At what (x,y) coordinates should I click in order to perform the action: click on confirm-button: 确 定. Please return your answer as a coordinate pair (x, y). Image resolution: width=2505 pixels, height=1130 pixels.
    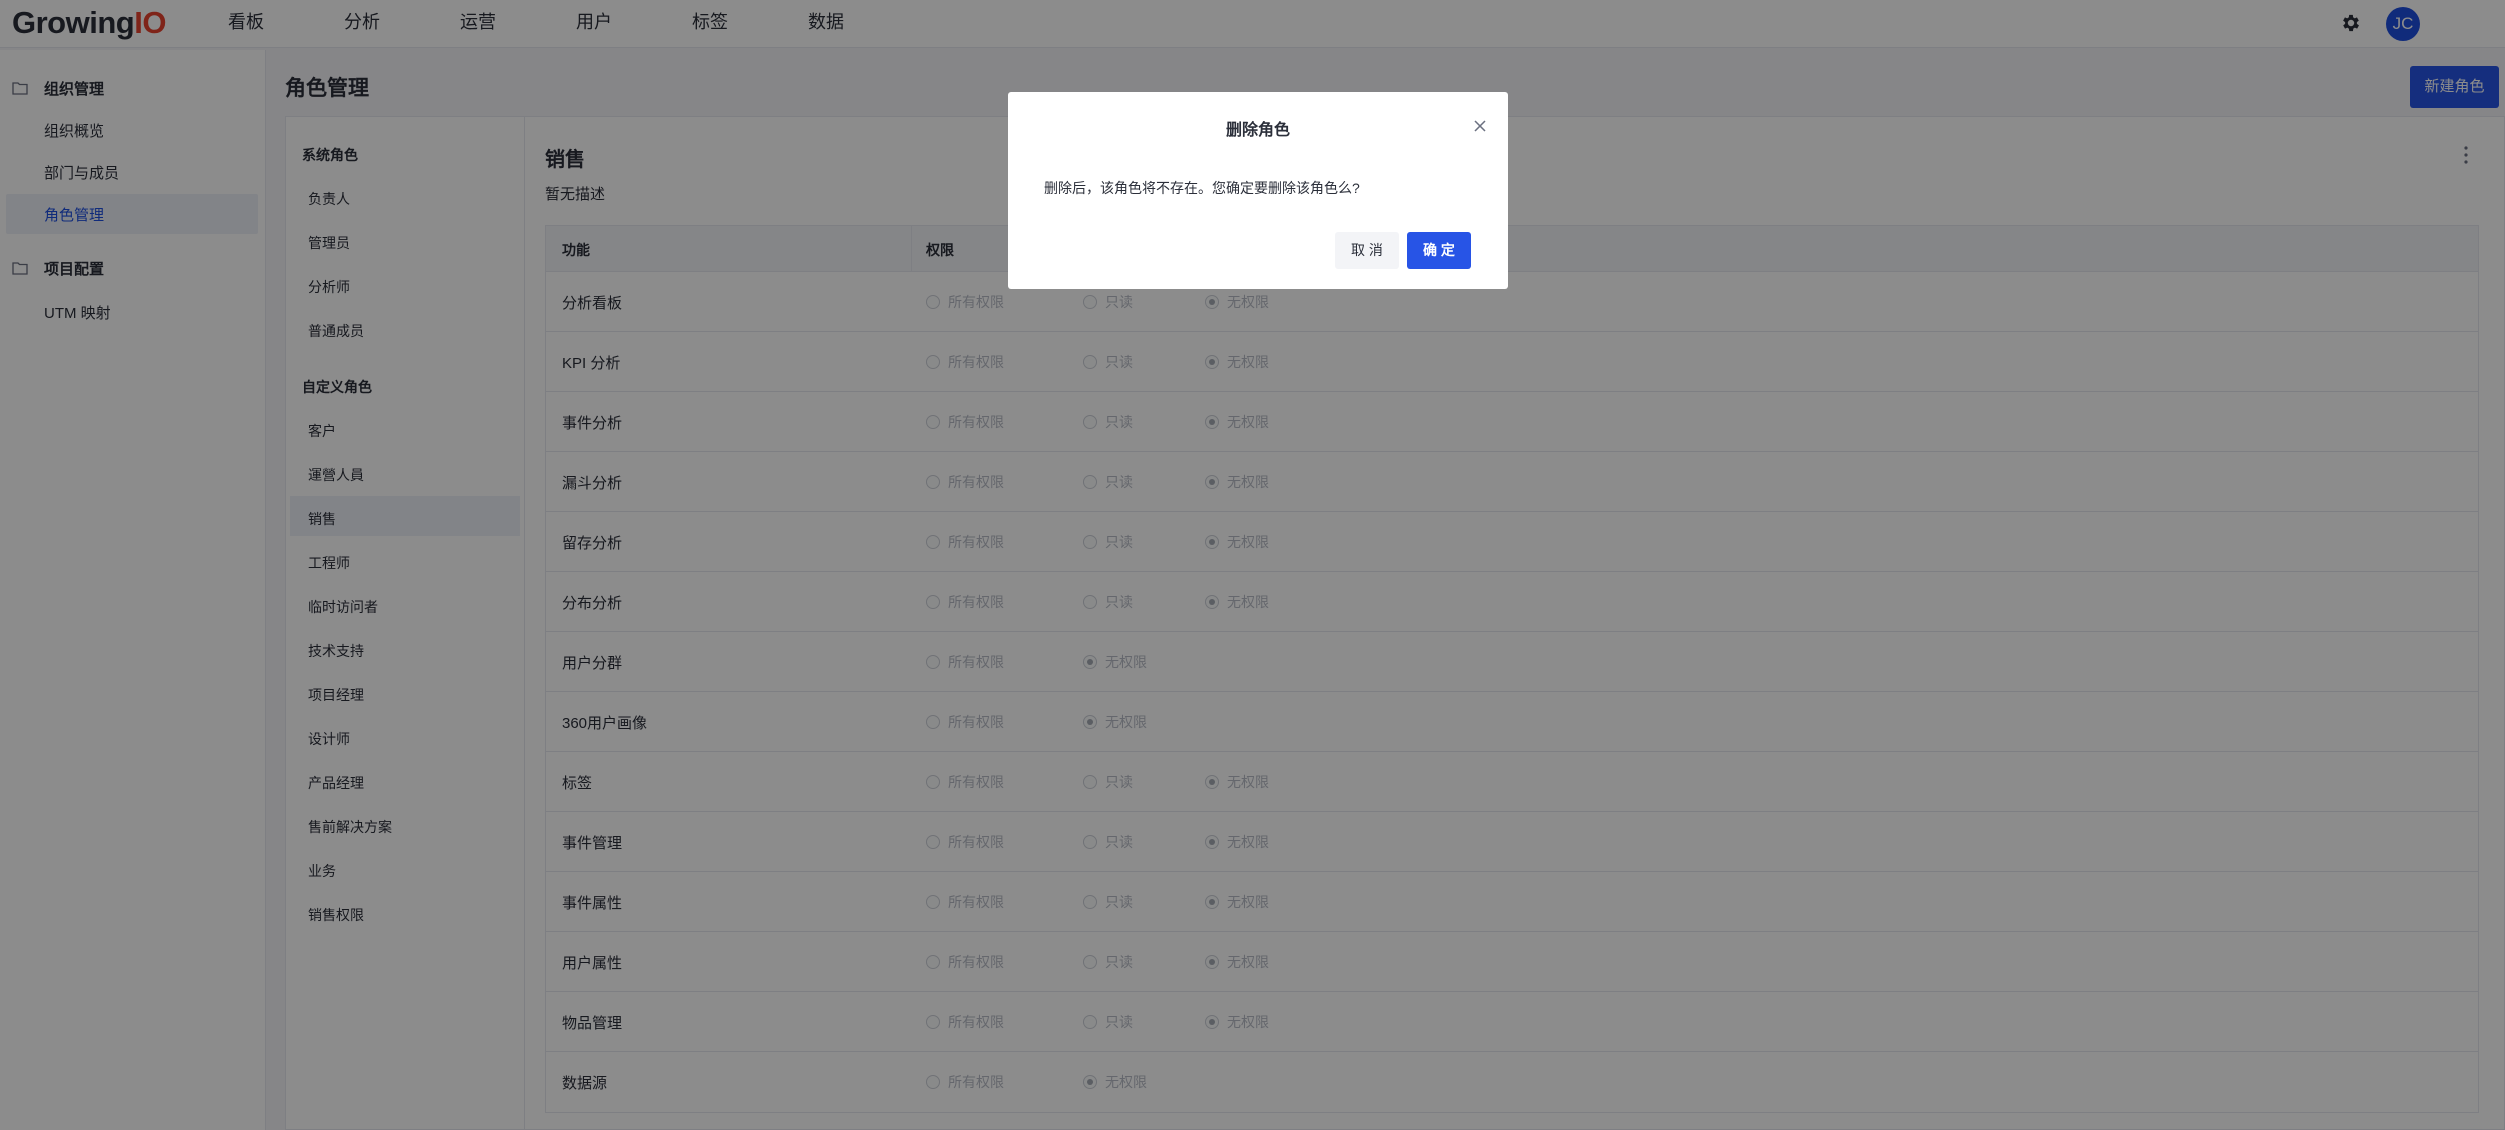
    Looking at the image, I should click on (1439, 250).